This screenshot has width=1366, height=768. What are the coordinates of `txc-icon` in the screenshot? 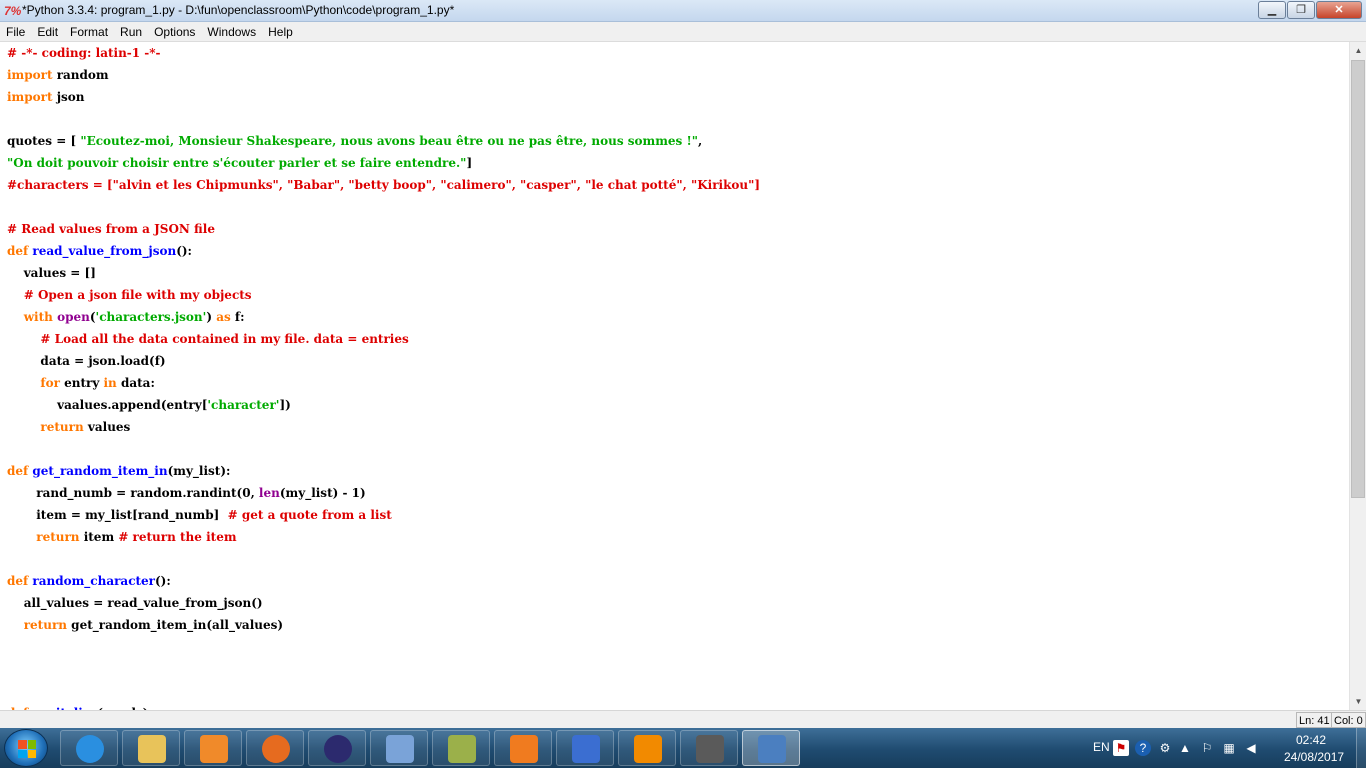 It's located at (462, 749).